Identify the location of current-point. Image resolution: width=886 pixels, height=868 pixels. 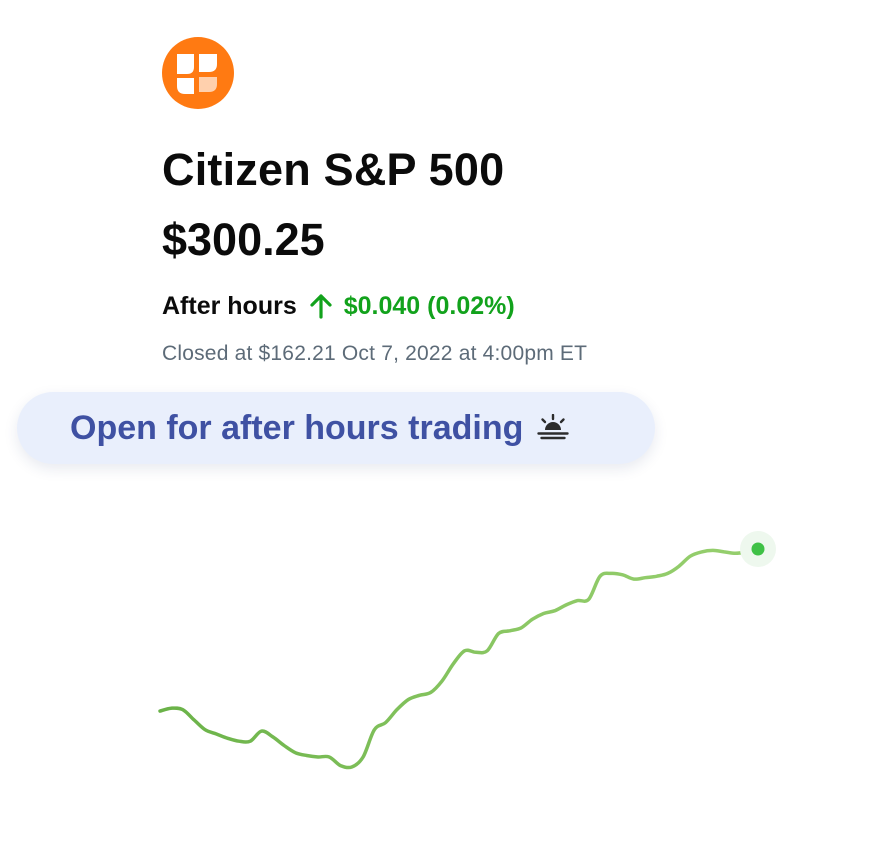
(758, 549).